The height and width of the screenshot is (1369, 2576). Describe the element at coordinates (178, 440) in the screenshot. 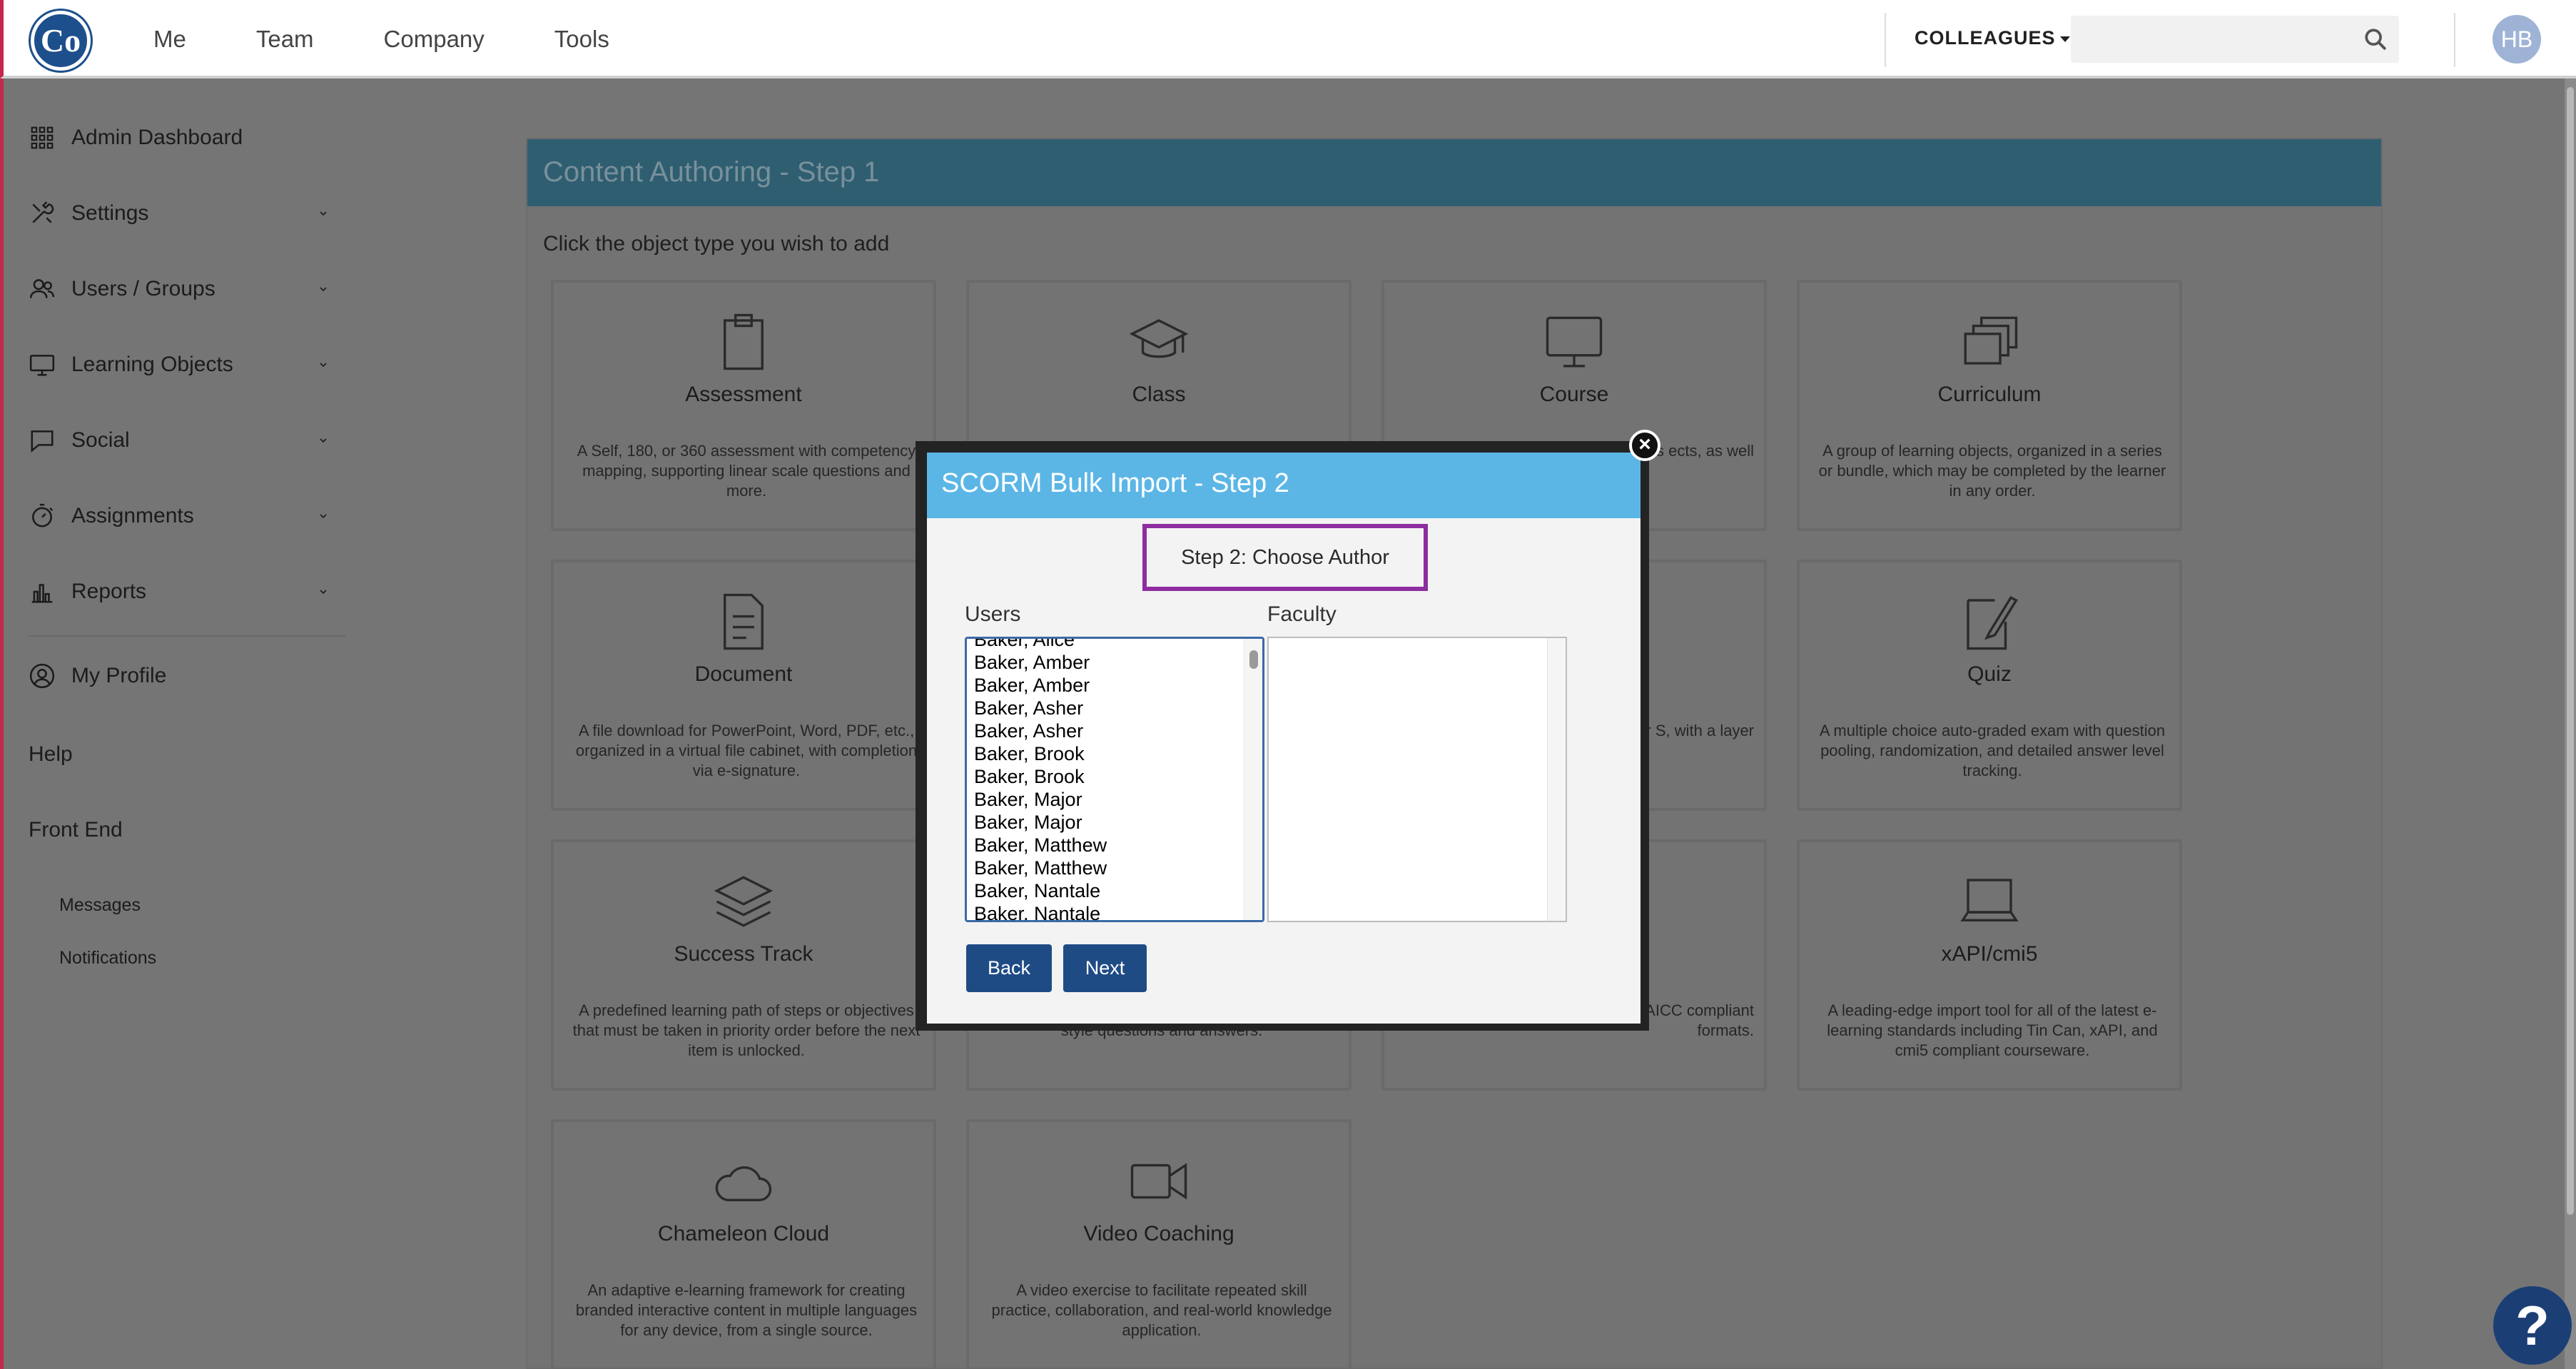

I see `sidebar-item-social: Social` at that location.